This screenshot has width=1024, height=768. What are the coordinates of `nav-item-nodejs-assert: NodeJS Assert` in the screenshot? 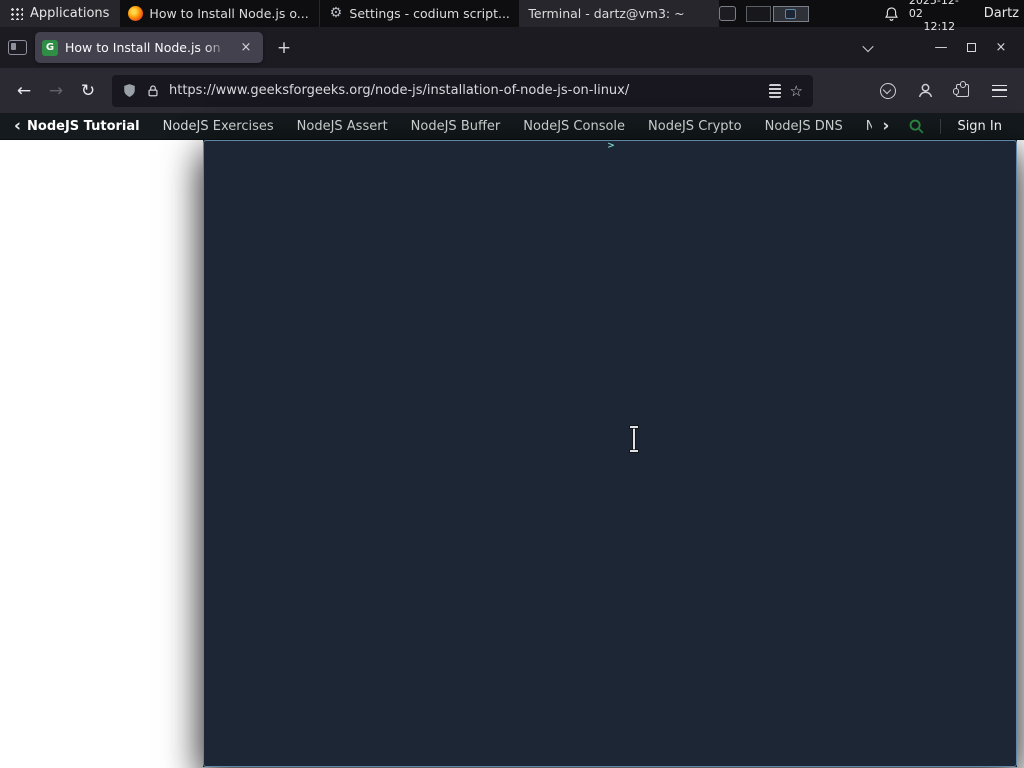 It's located at (342, 126).